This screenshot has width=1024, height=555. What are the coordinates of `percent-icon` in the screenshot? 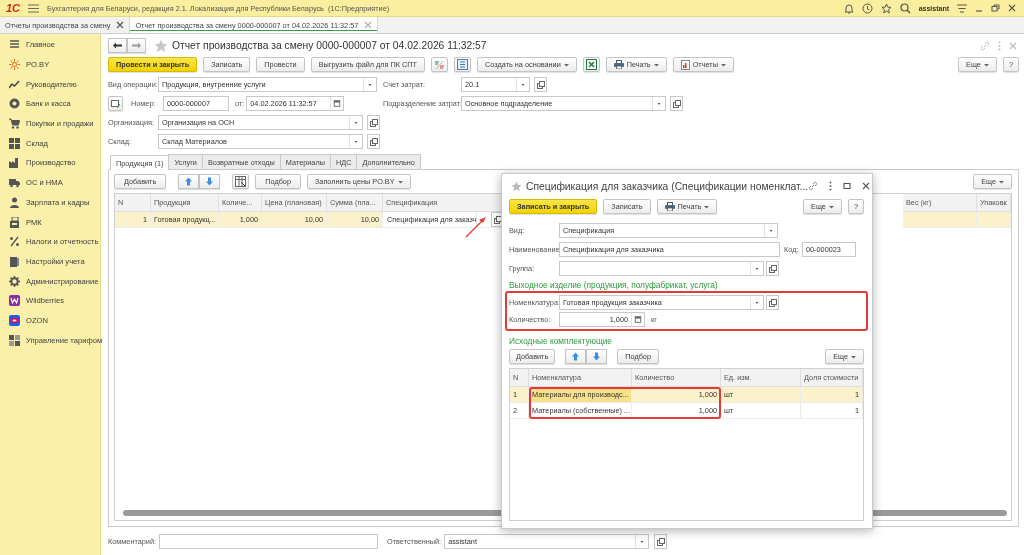 It's located at (14, 242).